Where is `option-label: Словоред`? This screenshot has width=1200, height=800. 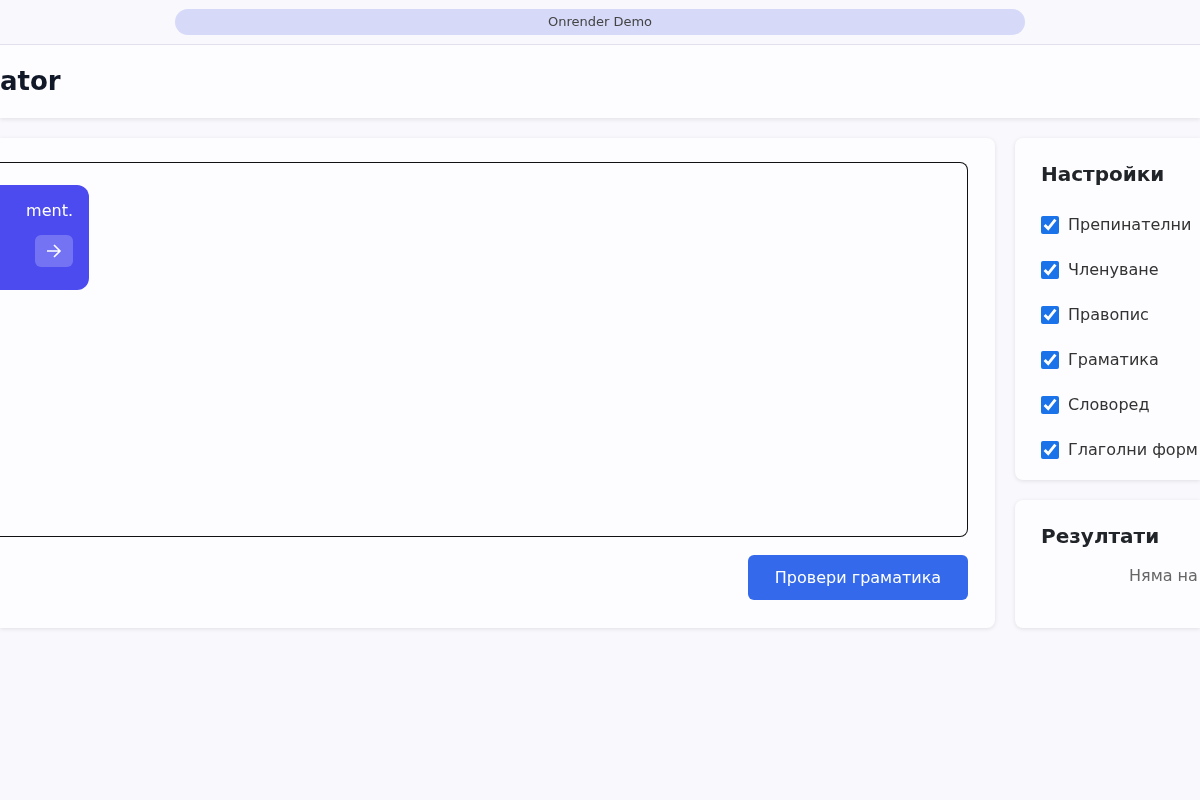 option-label: Словоред is located at coordinates (1109, 404).